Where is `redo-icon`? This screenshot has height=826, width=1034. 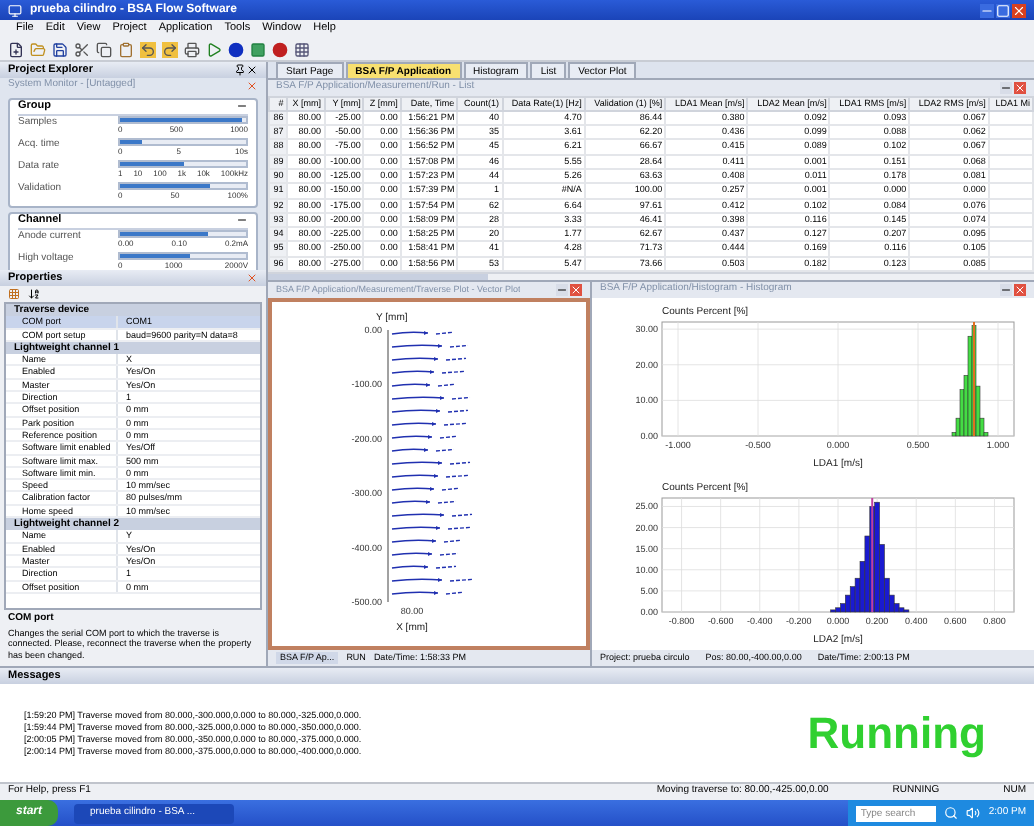 redo-icon is located at coordinates (170, 49).